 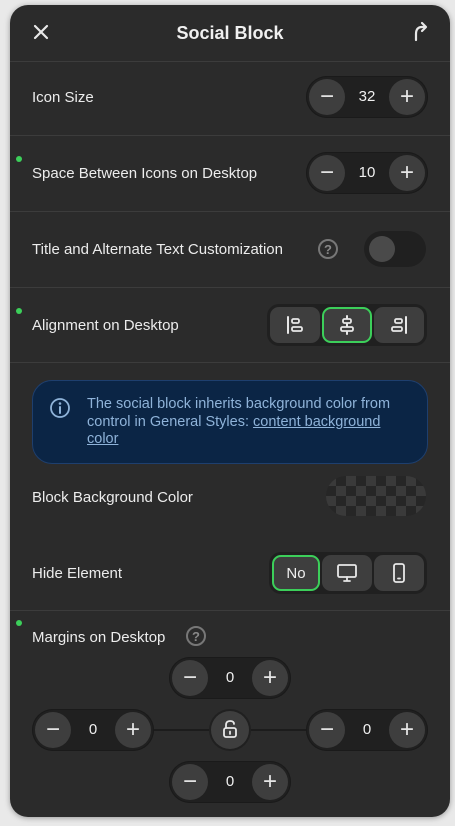 I want to click on title-alt-label: Title and Alternate Text Customization, so click(x=157, y=249).